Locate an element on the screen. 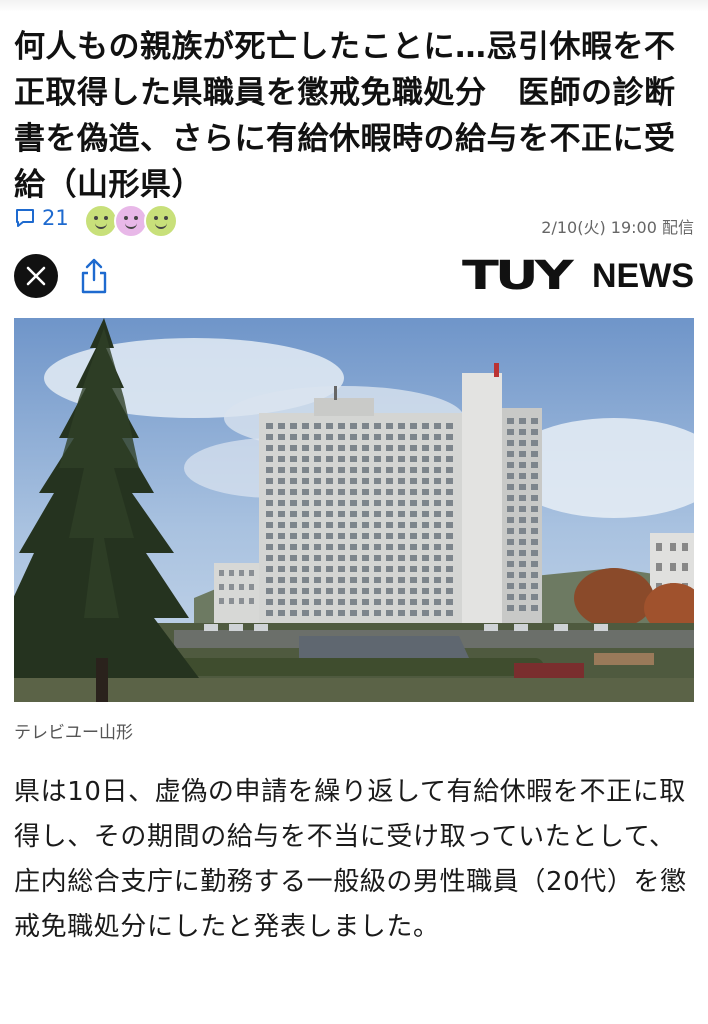 The width and height of the screenshot is (708, 1024). x-logo-icon is located at coordinates (36, 276).